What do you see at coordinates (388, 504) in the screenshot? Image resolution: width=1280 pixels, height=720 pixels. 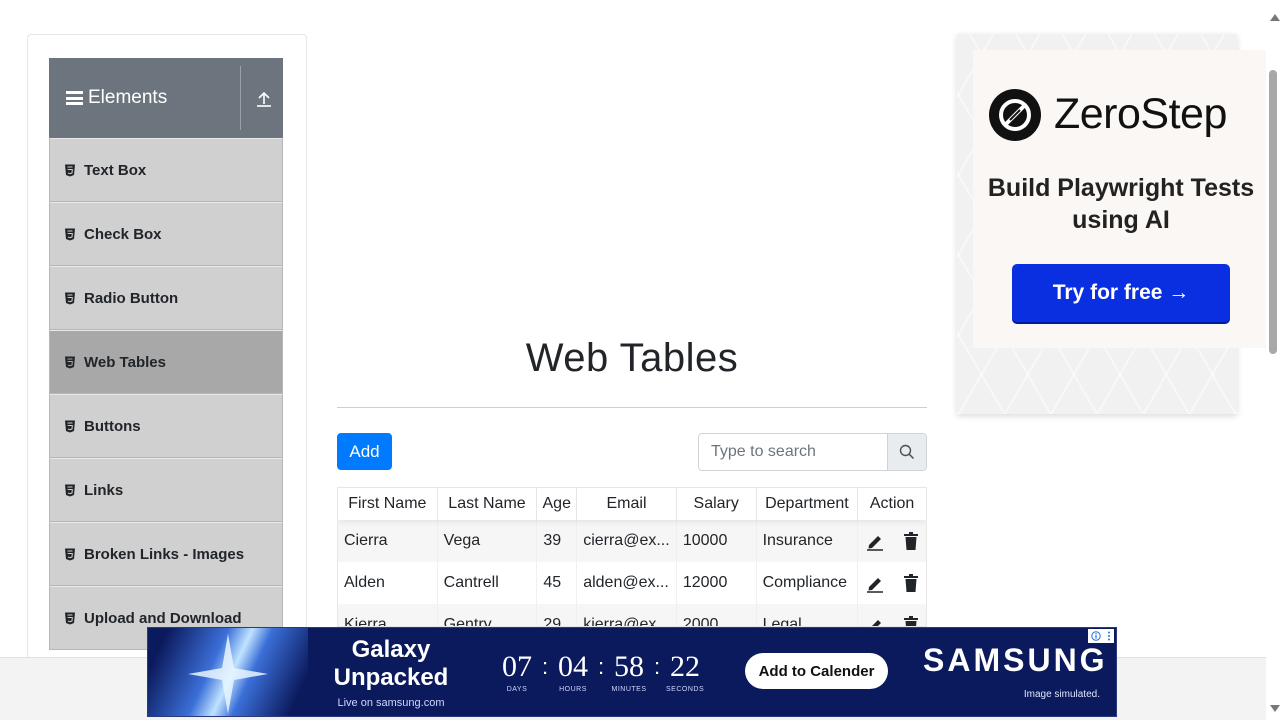 I see `column-header: First Name` at bounding box center [388, 504].